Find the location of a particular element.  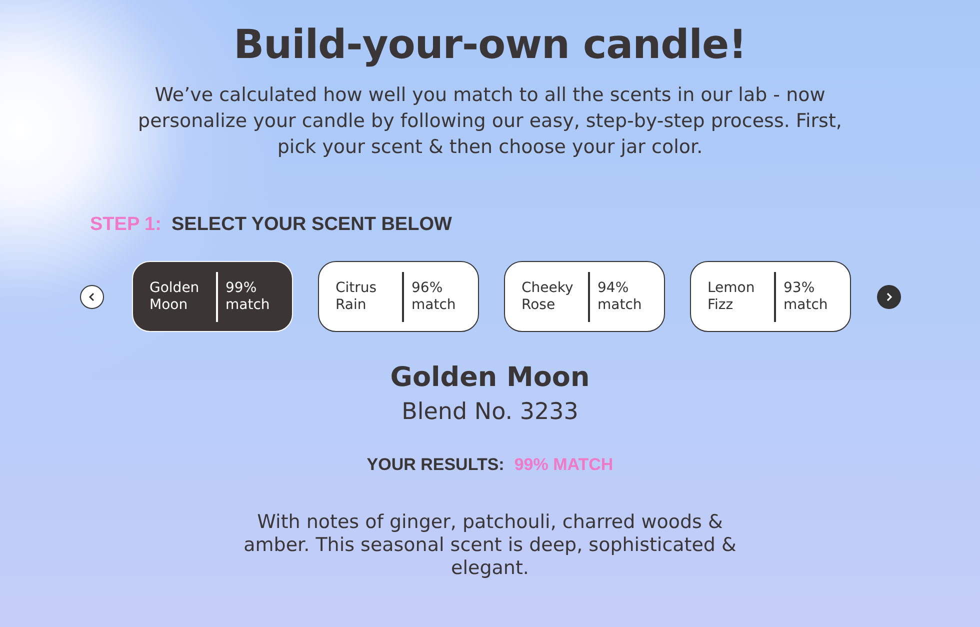

scent-name: Golden Moon is located at coordinates (490, 377).